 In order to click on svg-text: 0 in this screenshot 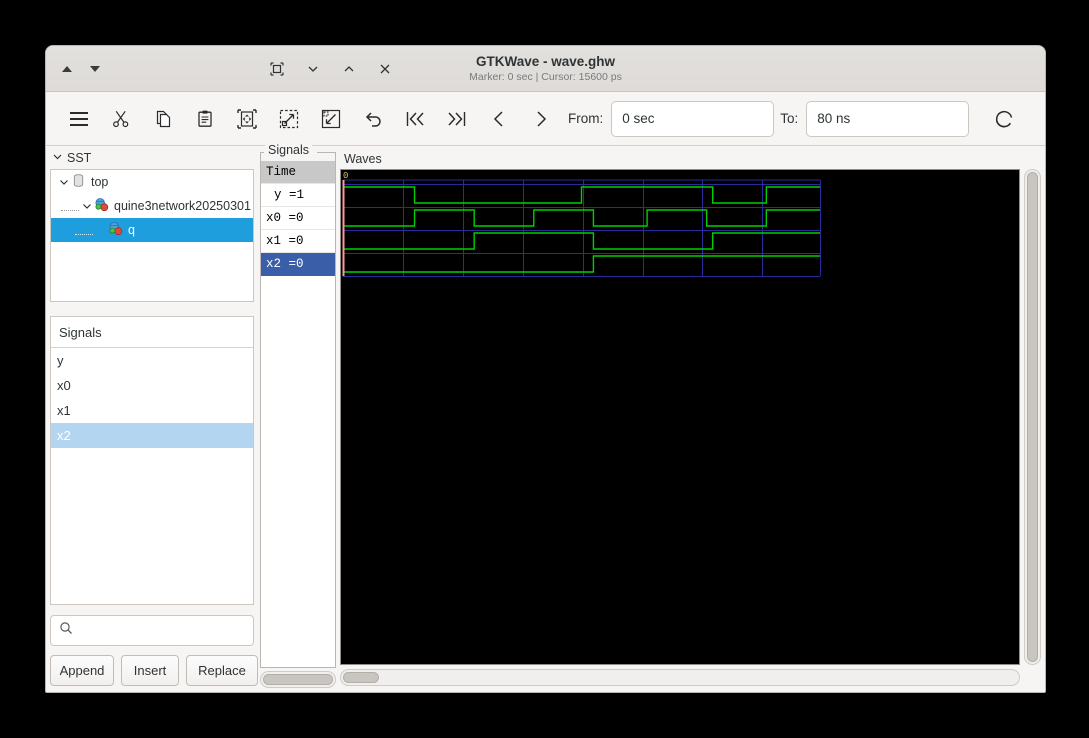, I will do `click(345, 176)`.